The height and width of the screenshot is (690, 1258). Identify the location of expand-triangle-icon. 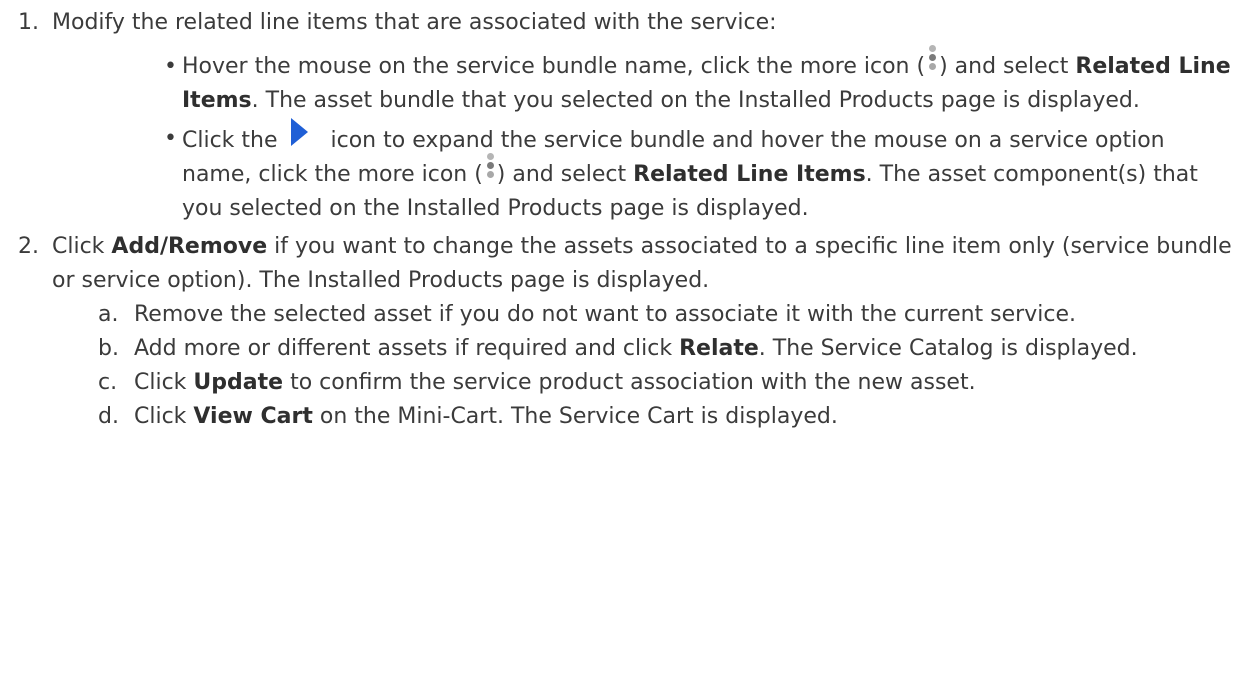
(299, 132).